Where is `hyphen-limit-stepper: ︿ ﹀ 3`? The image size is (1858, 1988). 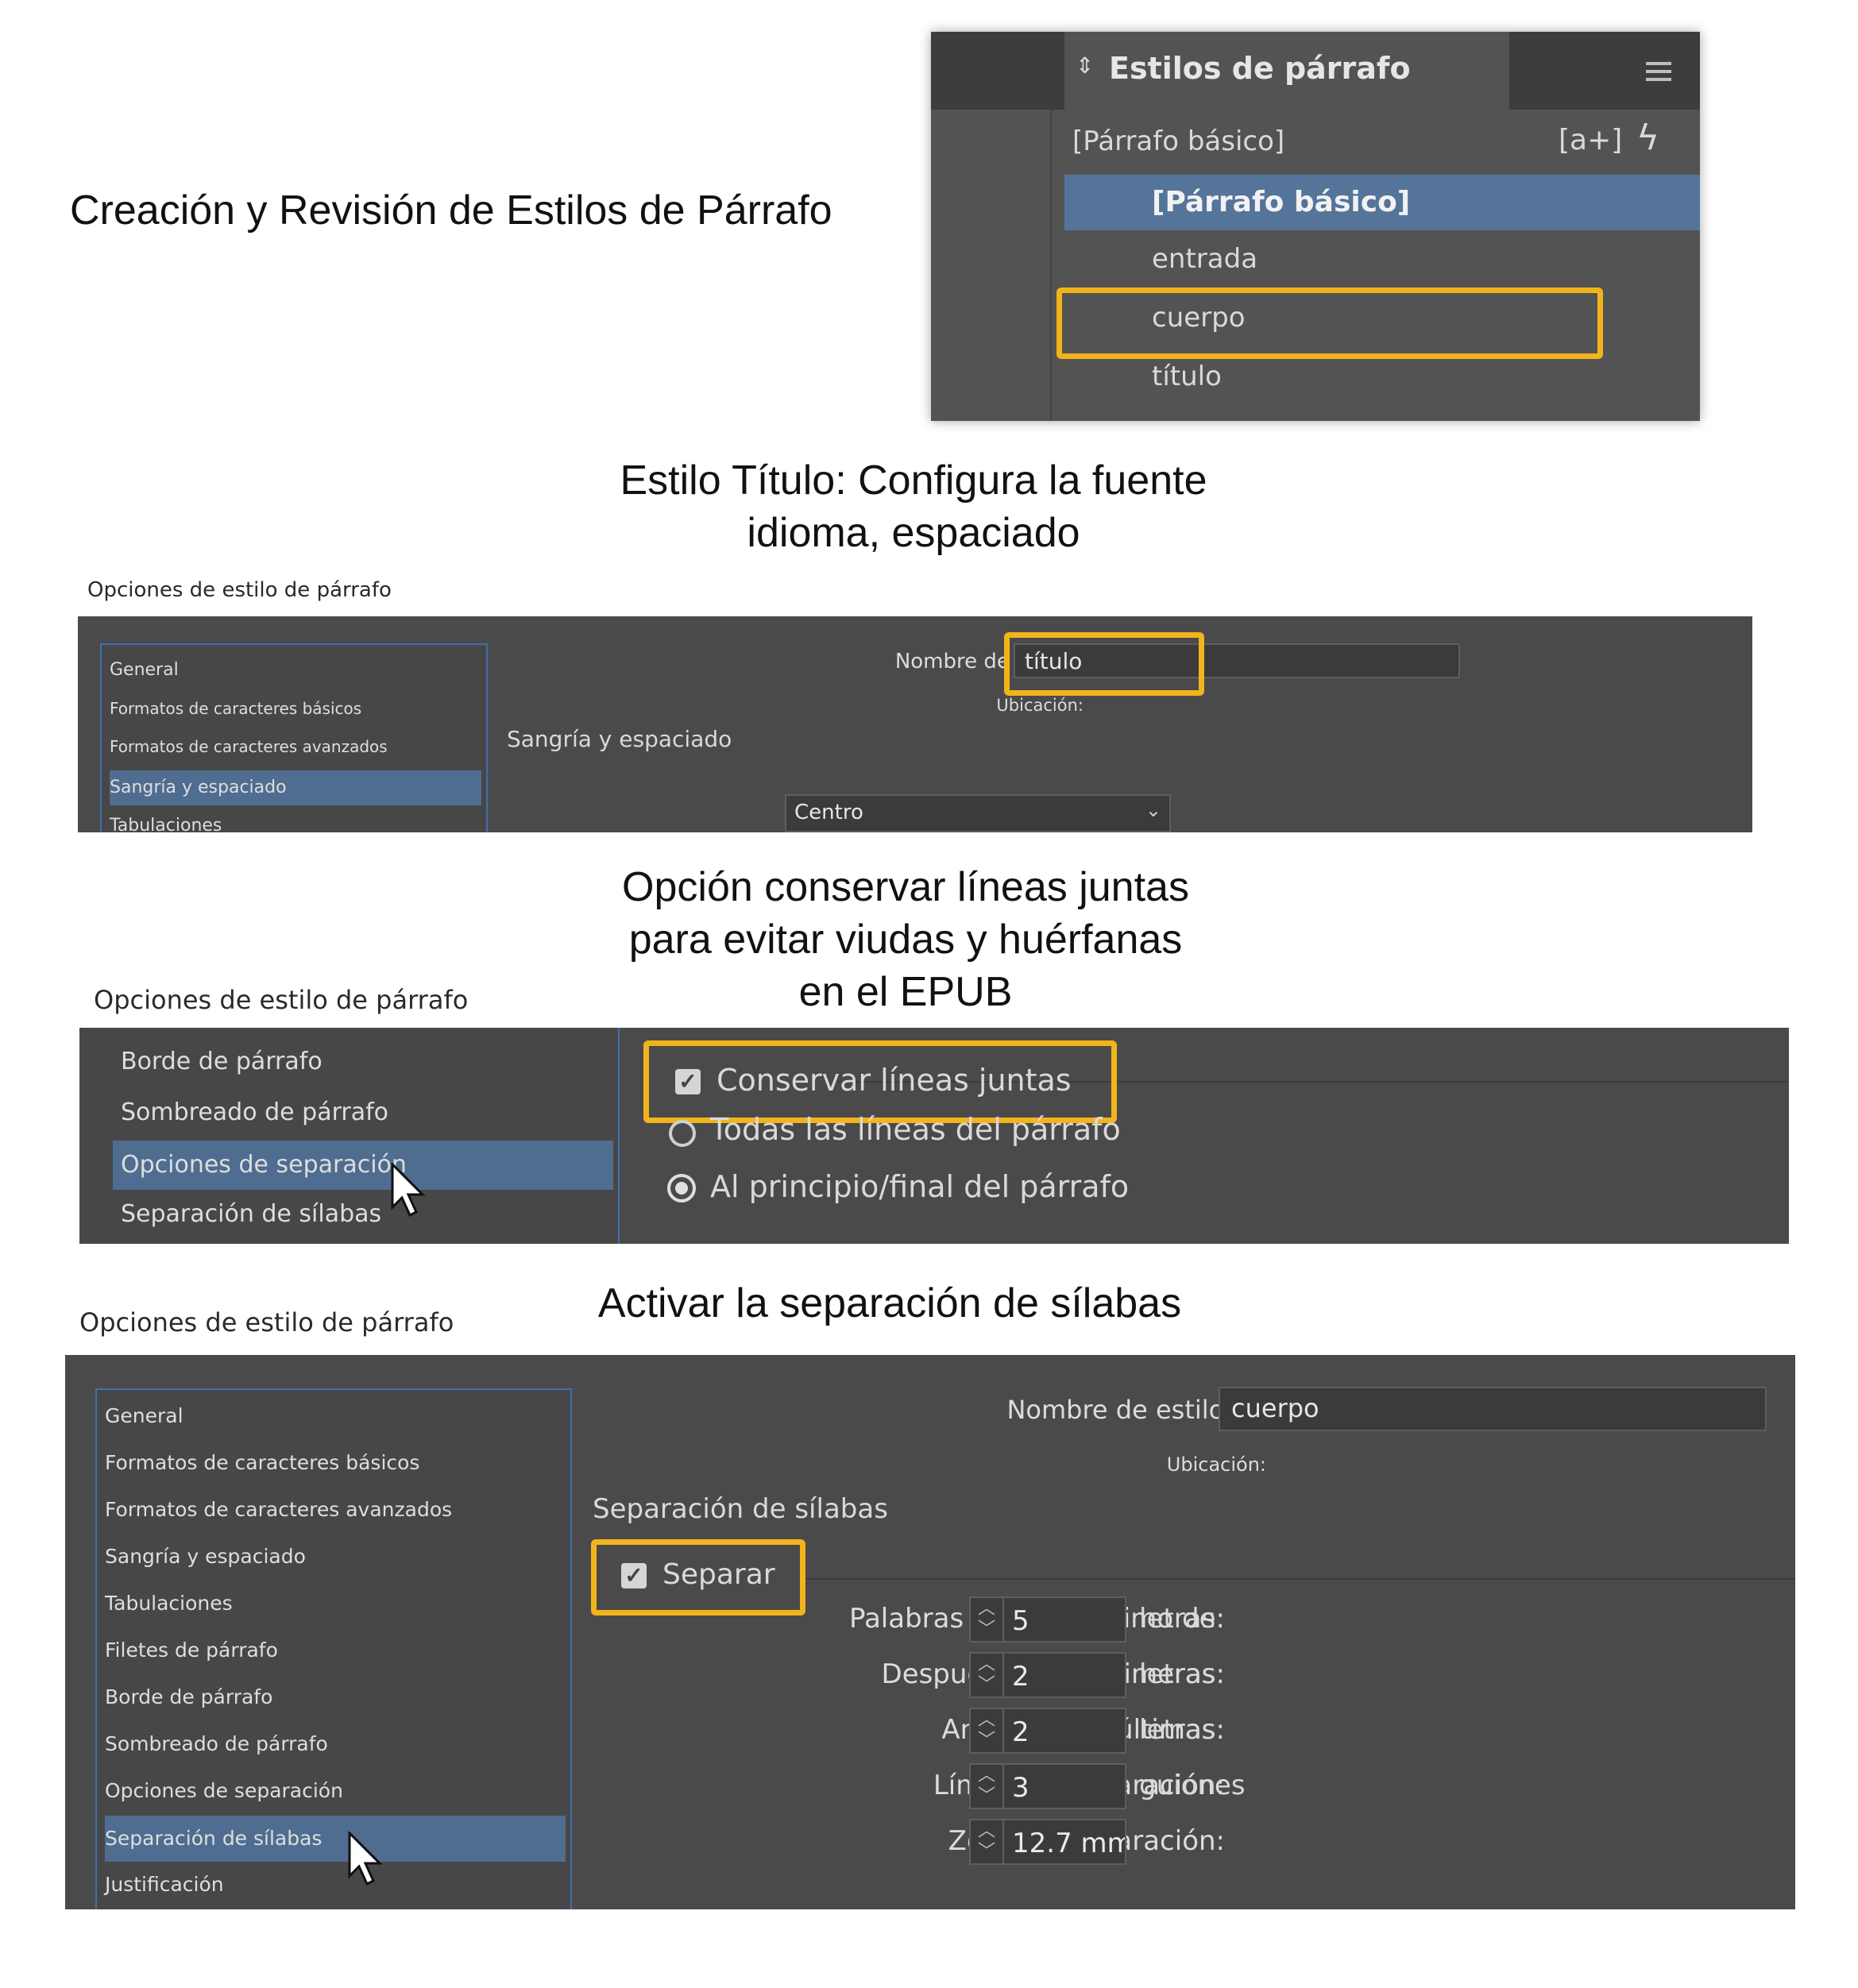
hyphen-limit-stepper: ︿ ﹀ 3 is located at coordinates (1047, 1786).